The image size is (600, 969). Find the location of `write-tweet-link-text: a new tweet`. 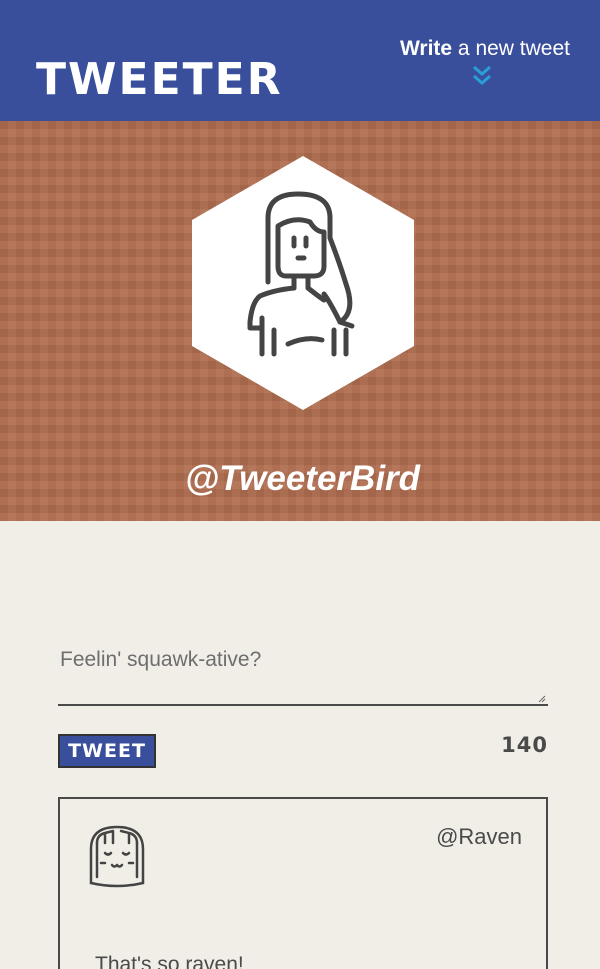

write-tweet-link-text: a new tweet is located at coordinates (511, 48).